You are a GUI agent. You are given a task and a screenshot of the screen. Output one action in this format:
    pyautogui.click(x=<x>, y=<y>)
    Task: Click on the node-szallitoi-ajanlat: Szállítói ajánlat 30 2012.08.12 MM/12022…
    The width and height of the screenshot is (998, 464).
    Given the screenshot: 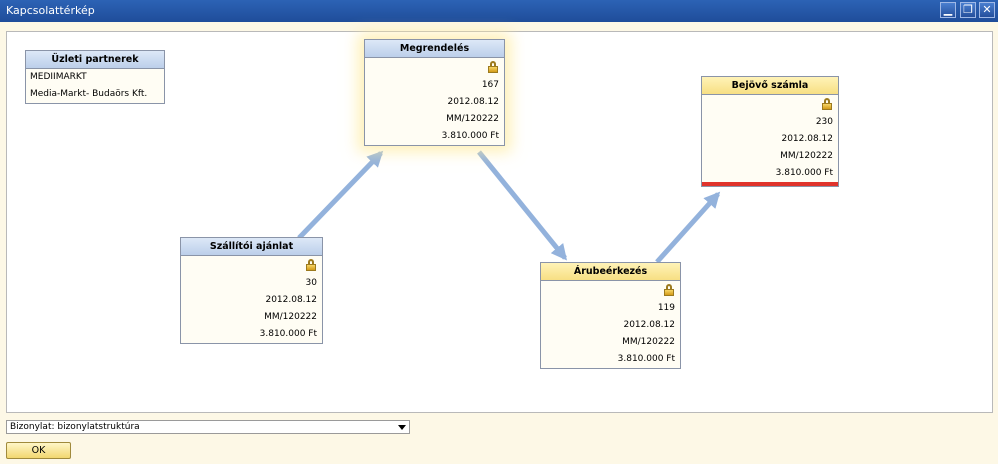 What is the action you would take?
    pyautogui.click(x=251, y=290)
    